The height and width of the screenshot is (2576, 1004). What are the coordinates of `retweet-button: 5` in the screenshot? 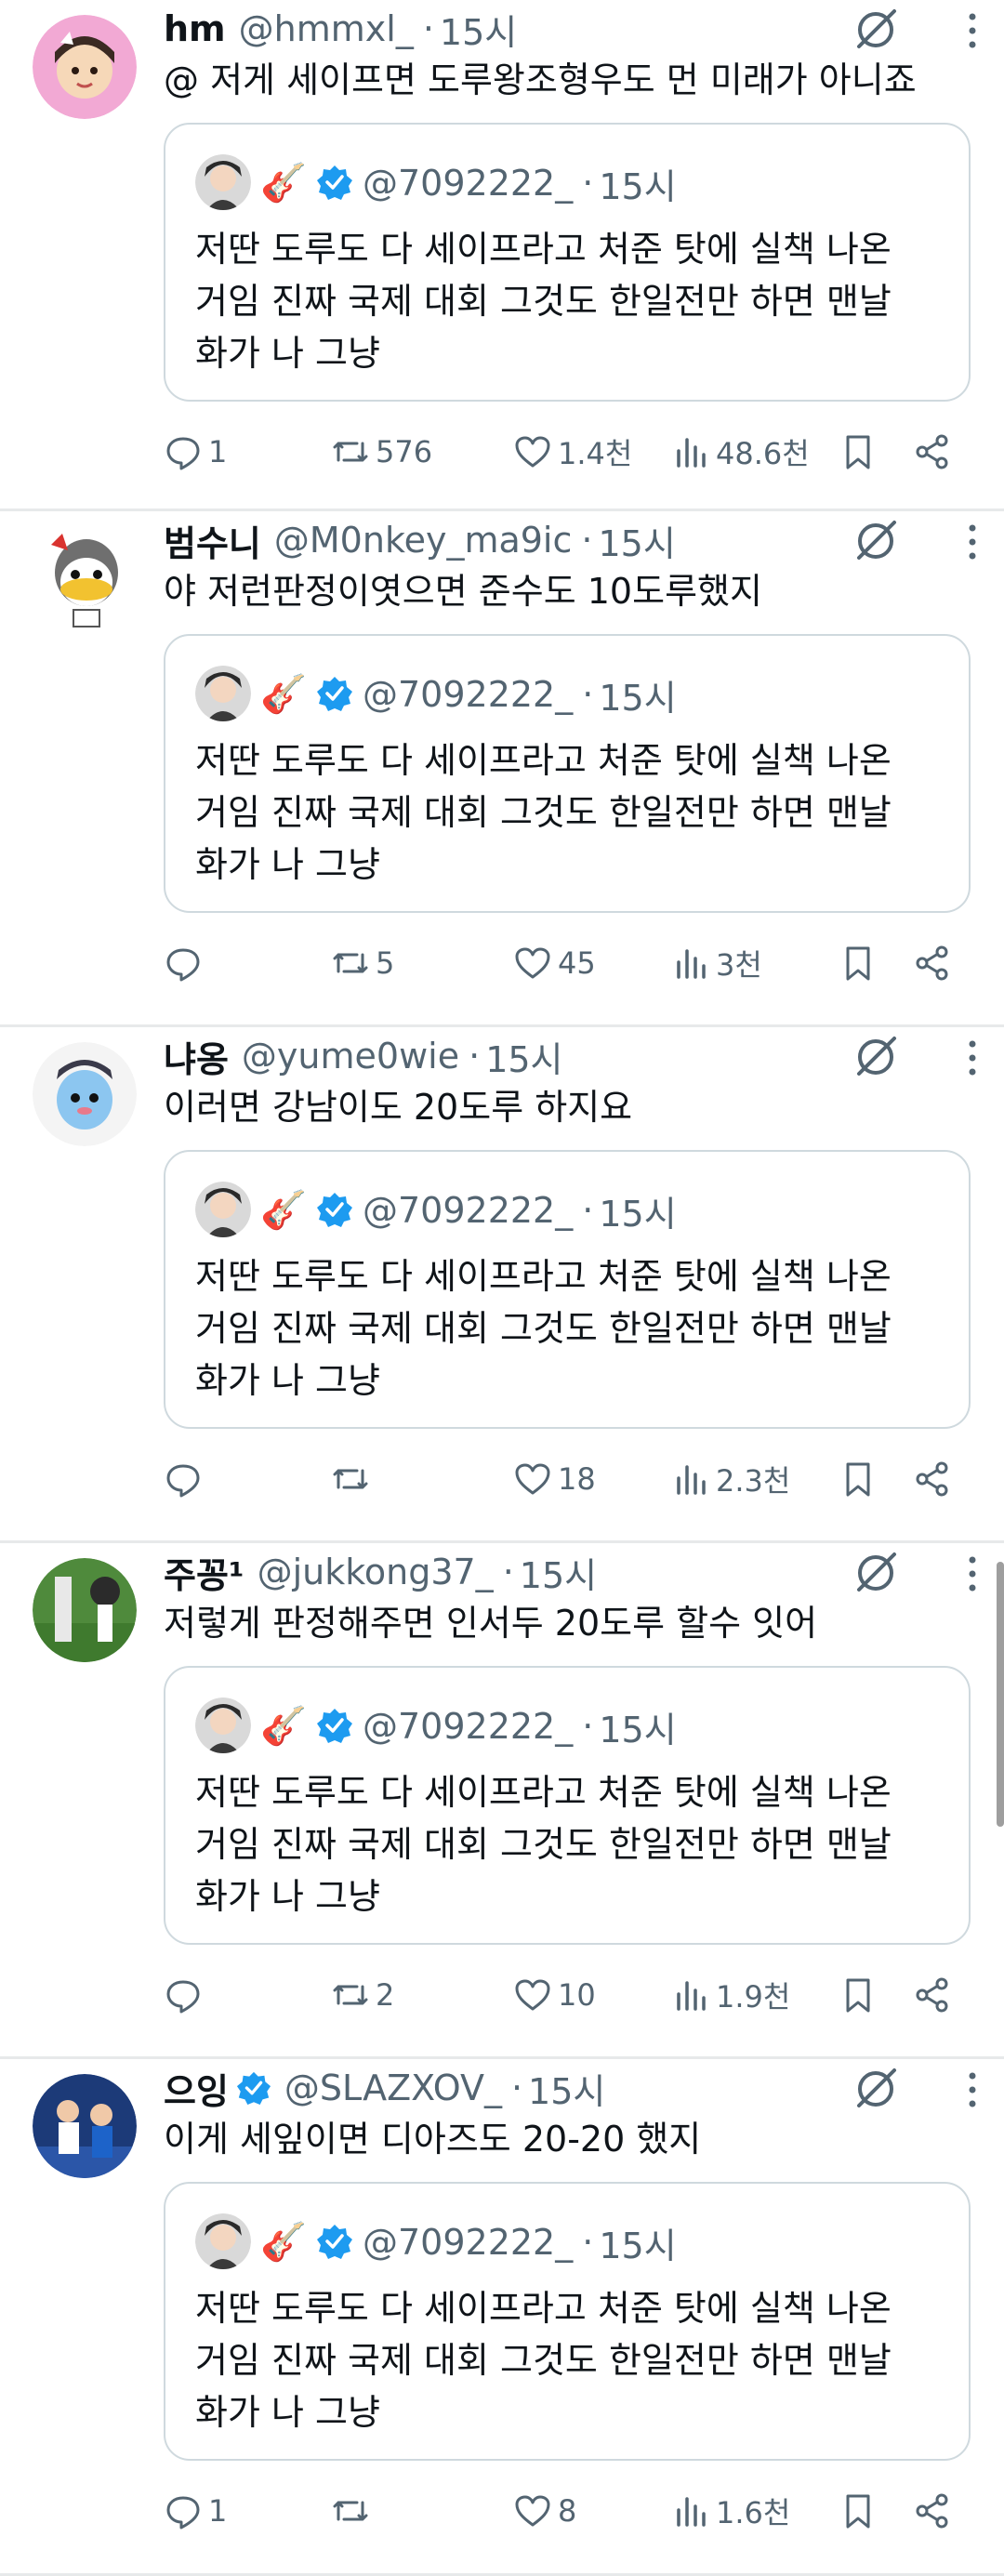 It's located at (362, 963).